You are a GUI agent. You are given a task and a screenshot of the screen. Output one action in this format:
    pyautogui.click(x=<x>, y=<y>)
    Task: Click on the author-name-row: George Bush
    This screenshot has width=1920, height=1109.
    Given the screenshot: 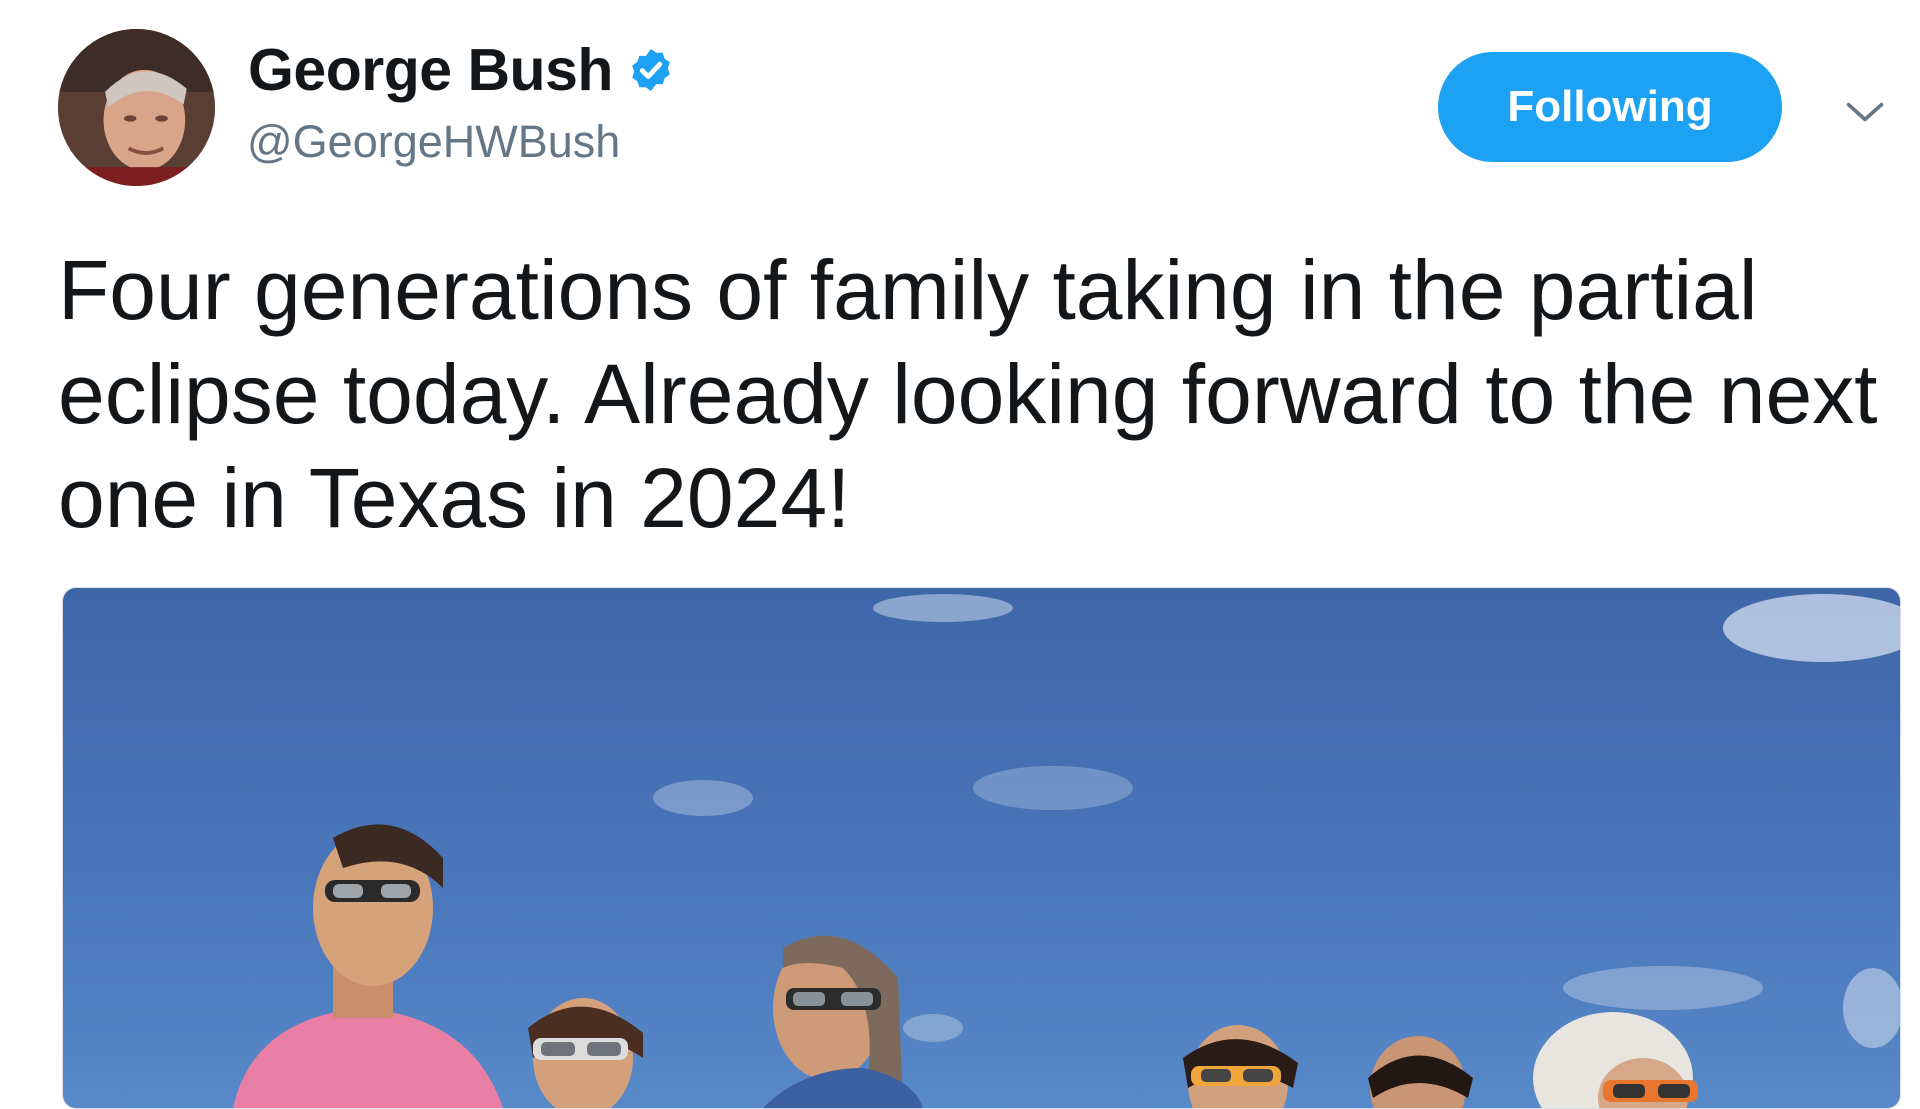 What is the action you would take?
    pyautogui.click(x=461, y=70)
    